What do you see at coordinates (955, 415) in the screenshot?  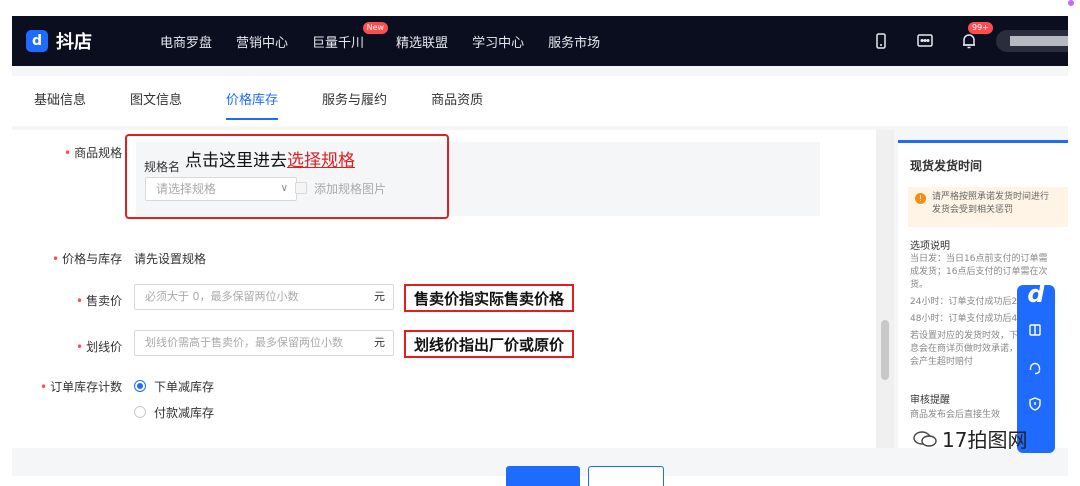 I see `audit-text: 商品发布会后直接生效` at bounding box center [955, 415].